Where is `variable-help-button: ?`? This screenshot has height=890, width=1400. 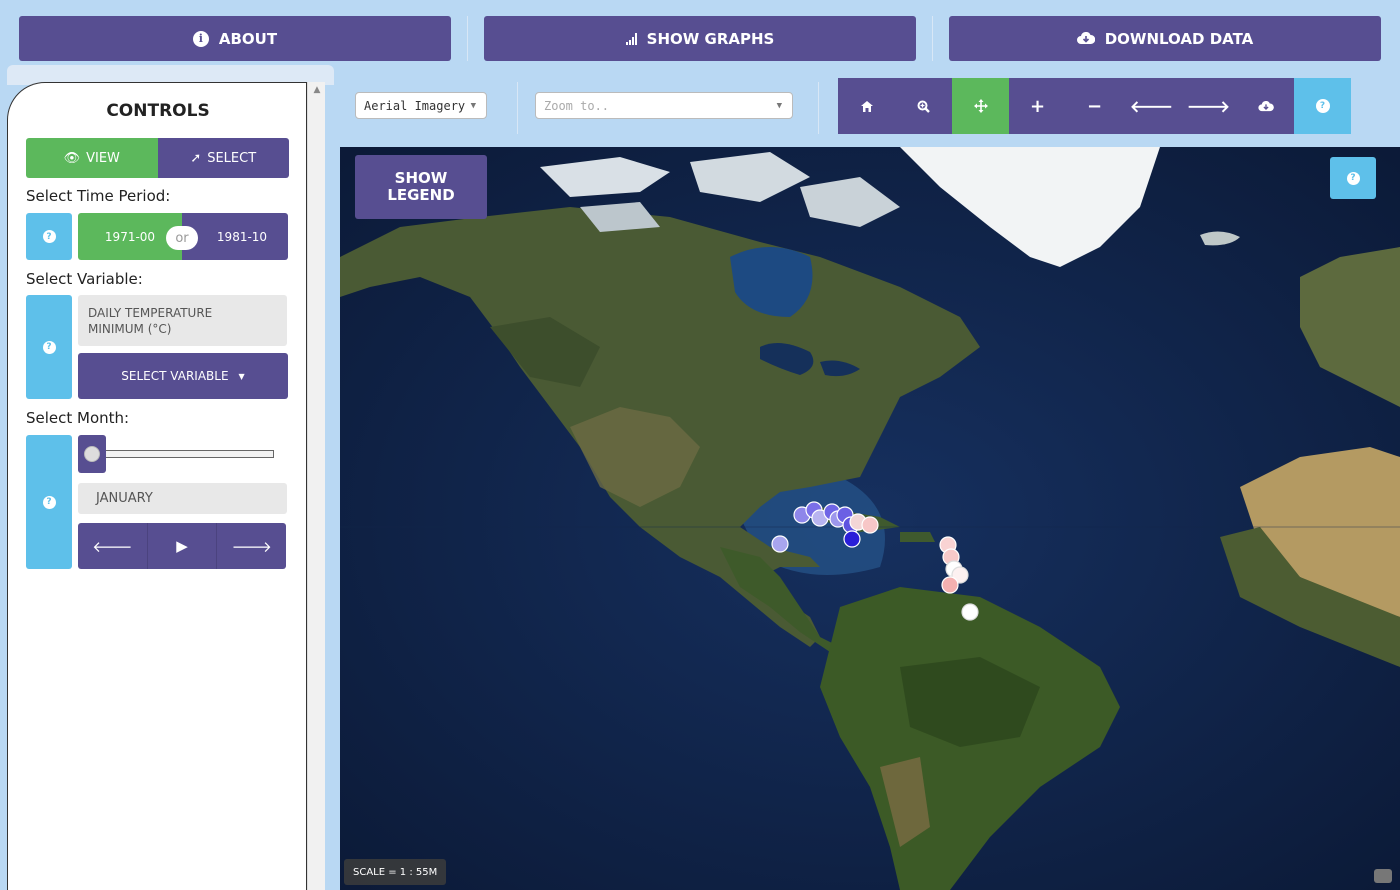
variable-help-button: ? is located at coordinates (49, 347).